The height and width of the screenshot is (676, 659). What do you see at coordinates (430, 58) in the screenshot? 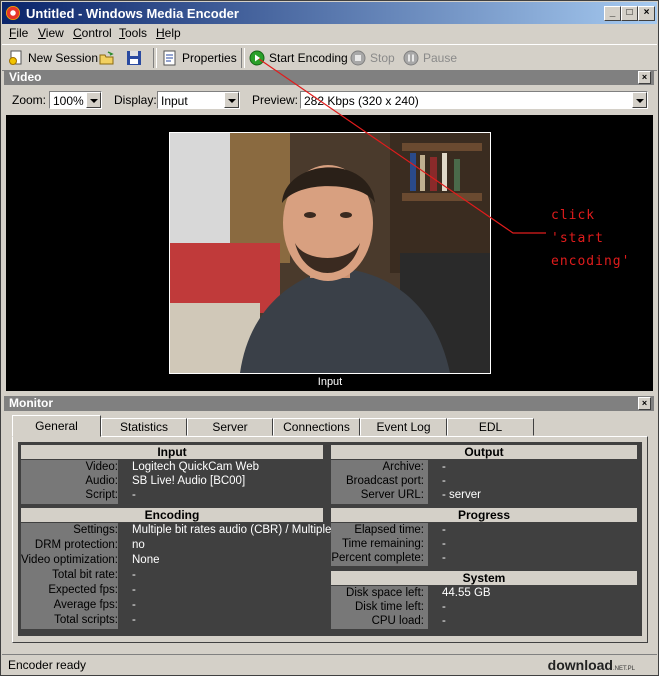
I see `pause-button: Pause` at bounding box center [430, 58].